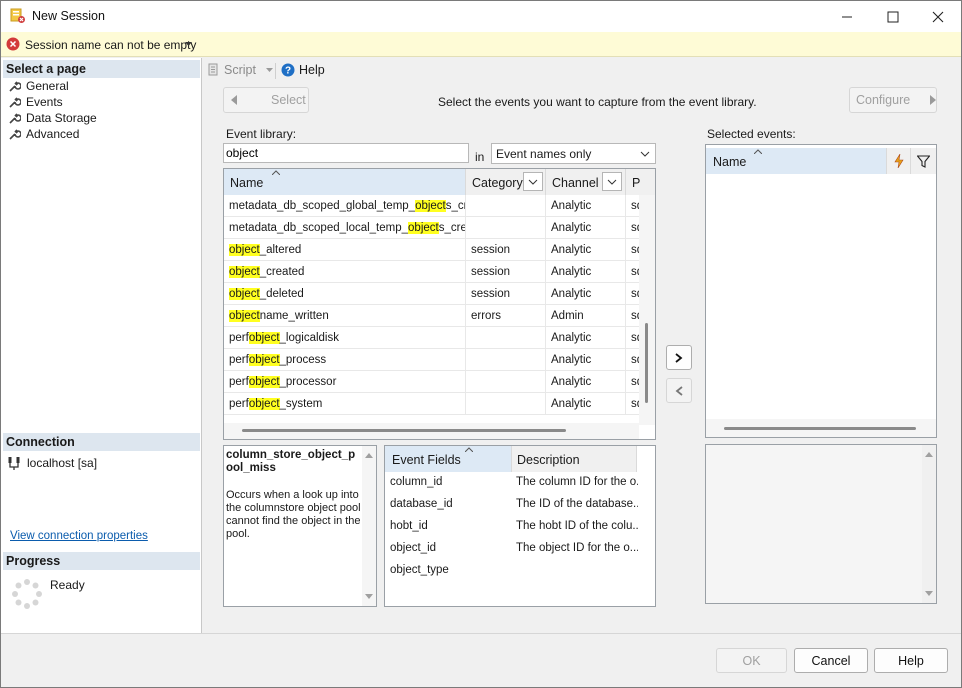 This screenshot has height=688, width=962. Describe the element at coordinates (17, 15) in the screenshot. I see `ssms-app-icon` at that location.